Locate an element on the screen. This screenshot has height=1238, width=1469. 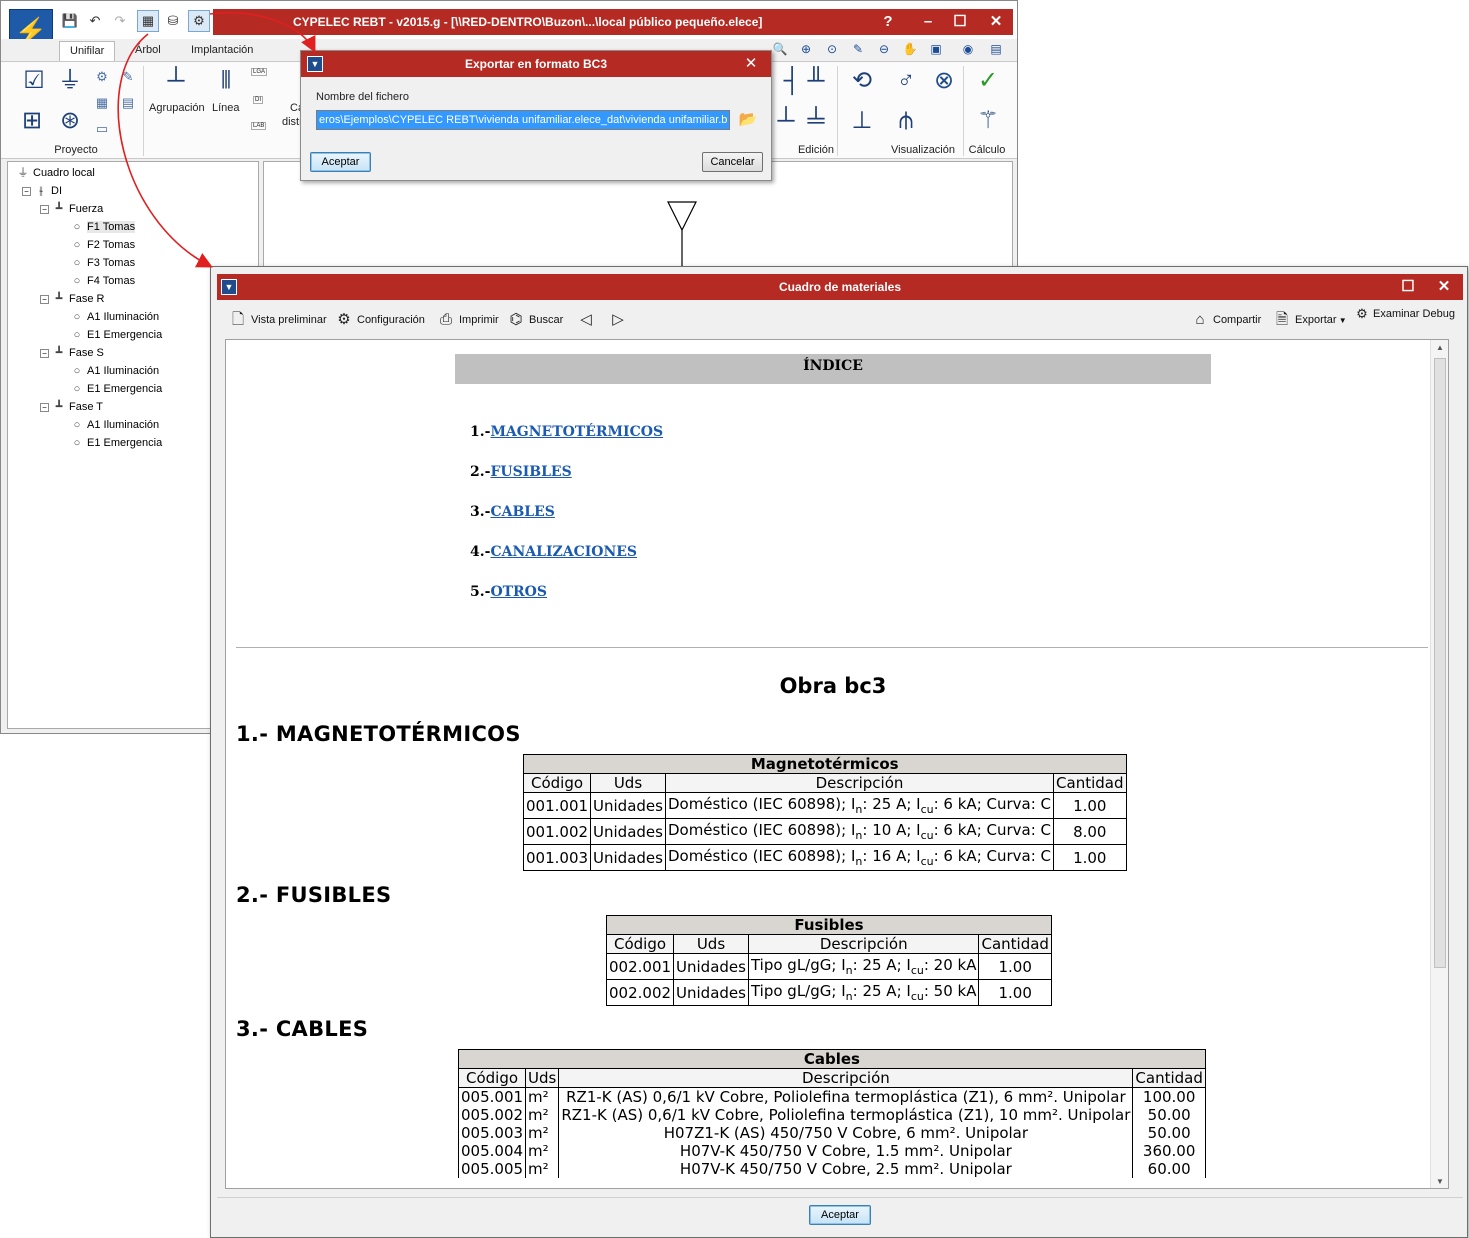
tree-item: − ⫳ DI is located at coordinates (42, 191).